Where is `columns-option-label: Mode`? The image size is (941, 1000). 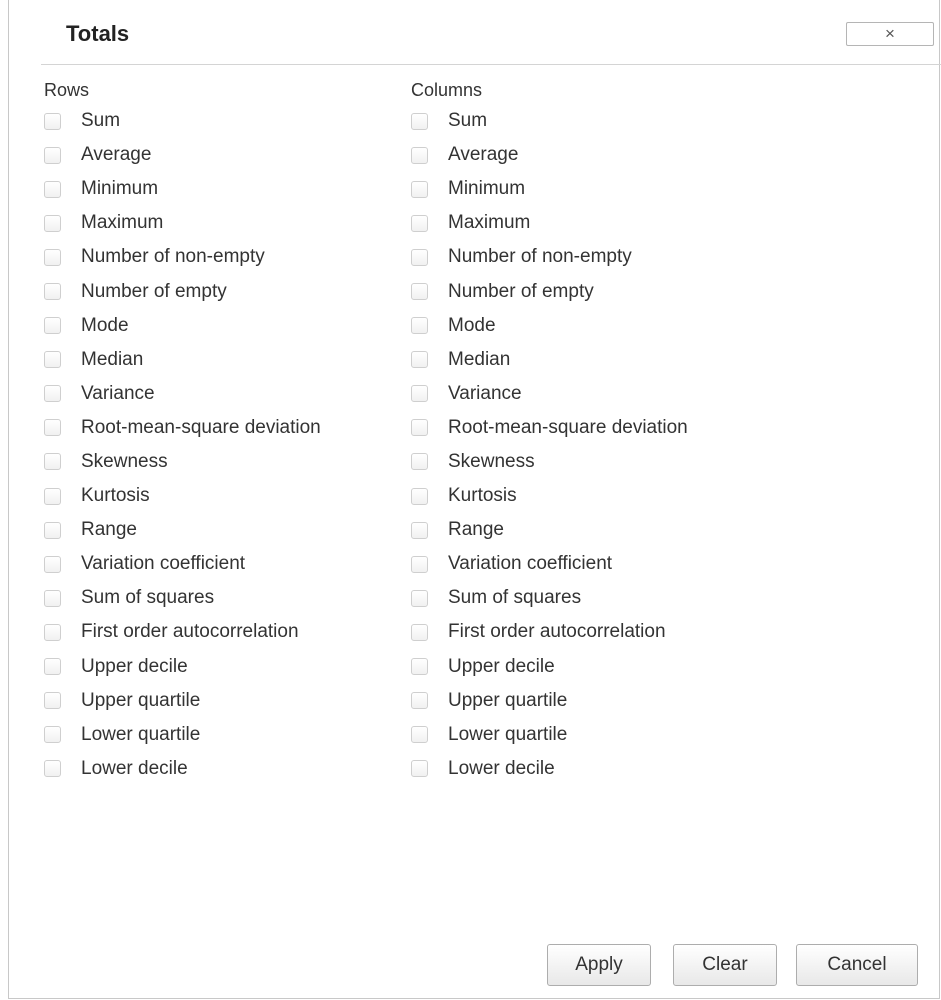
columns-option-label: Mode is located at coordinates (472, 325).